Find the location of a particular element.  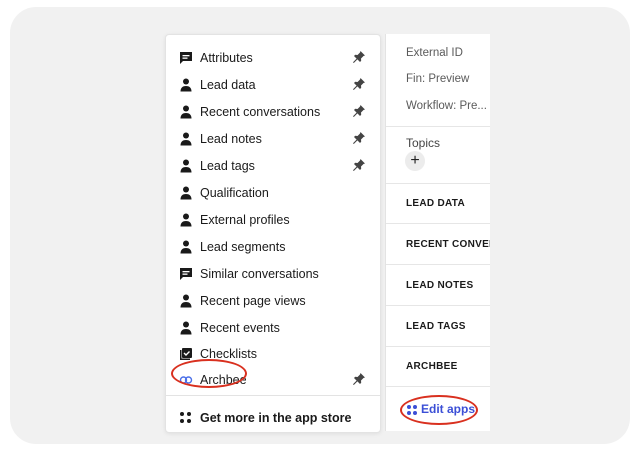

menu-item-label: Checklists is located at coordinates (228, 354).